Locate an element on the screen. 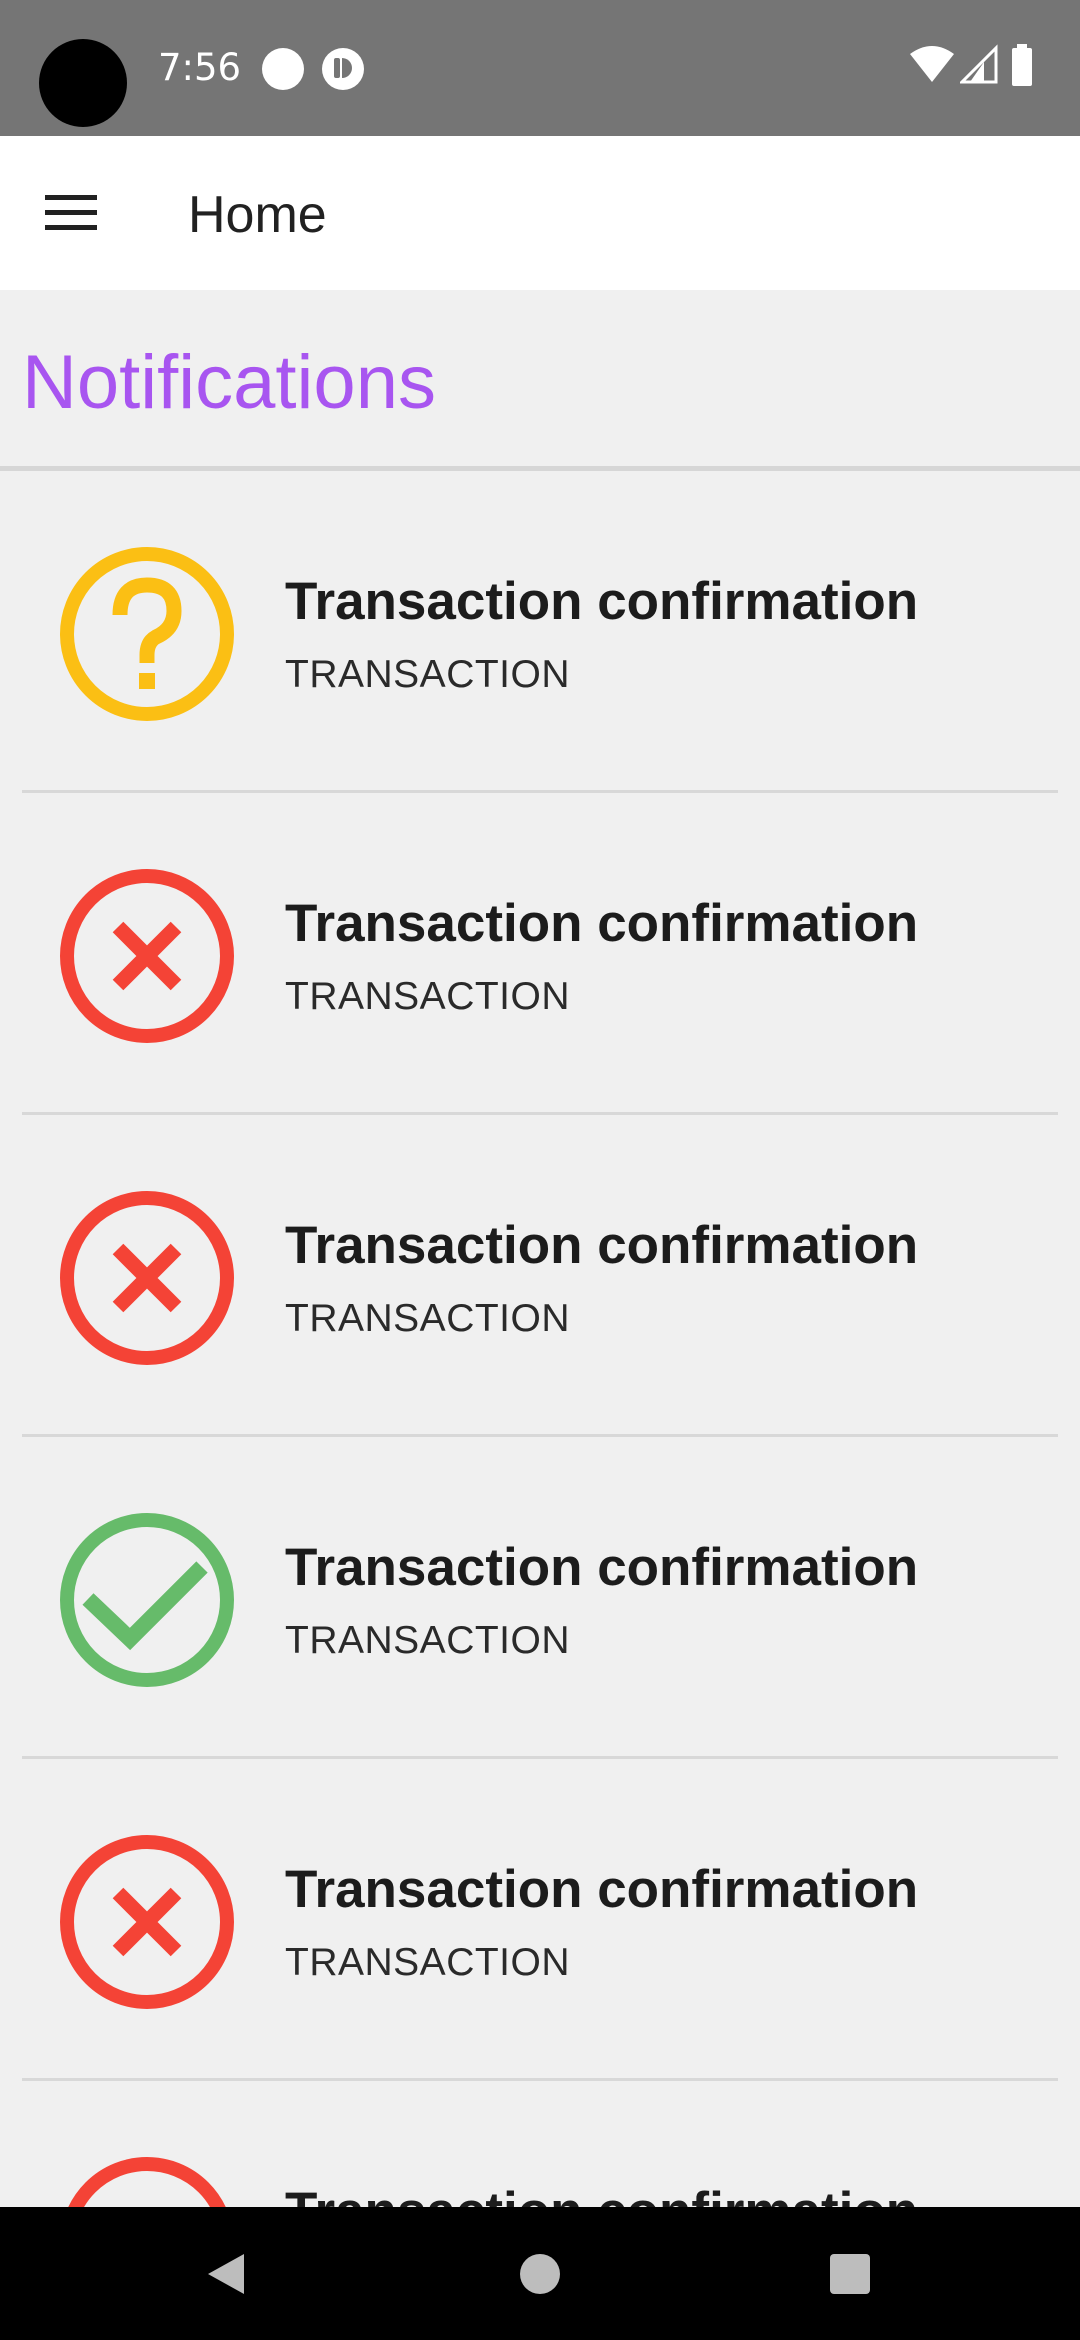 Image resolution: width=1080 pixels, height=2340 pixels. question-circle-icon is located at coordinates (147, 634).